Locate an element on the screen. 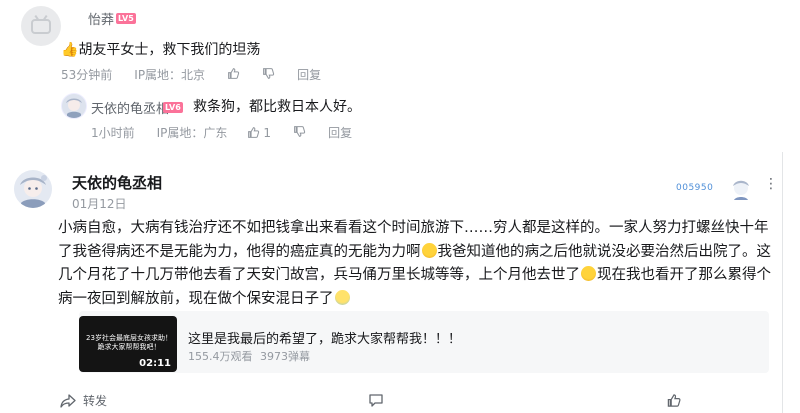  thumbs-up-emoji: 👍 is located at coordinates (70, 50).